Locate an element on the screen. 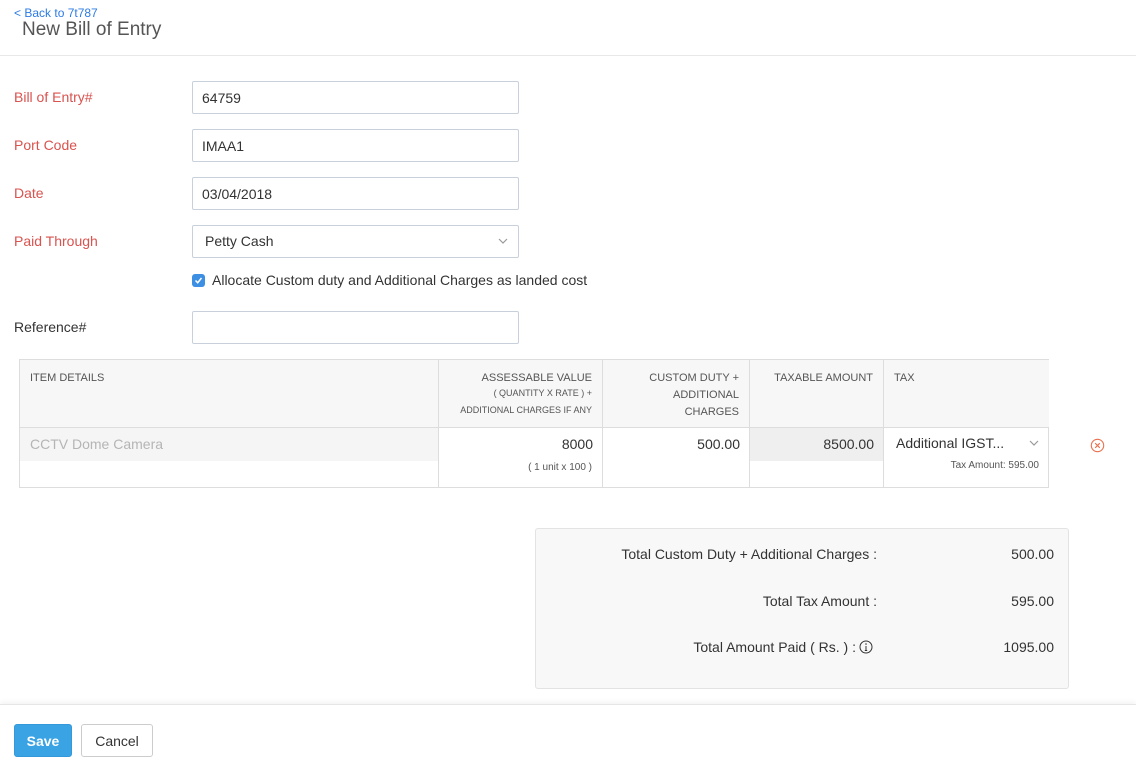  assessable-value-cell: 8000 ( 1 unit x 100 ) is located at coordinates (521, 458).